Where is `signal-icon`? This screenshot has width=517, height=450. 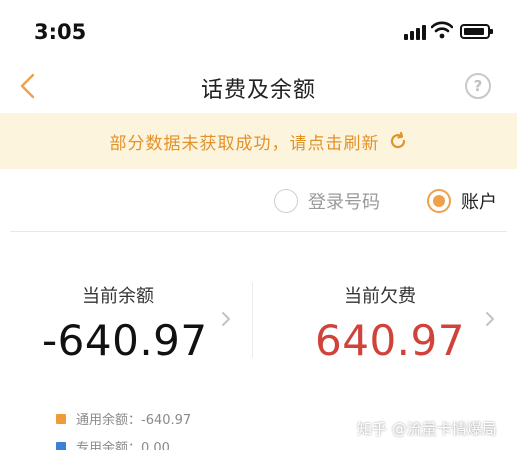 signal-icon is located at coordinates (415, 32).